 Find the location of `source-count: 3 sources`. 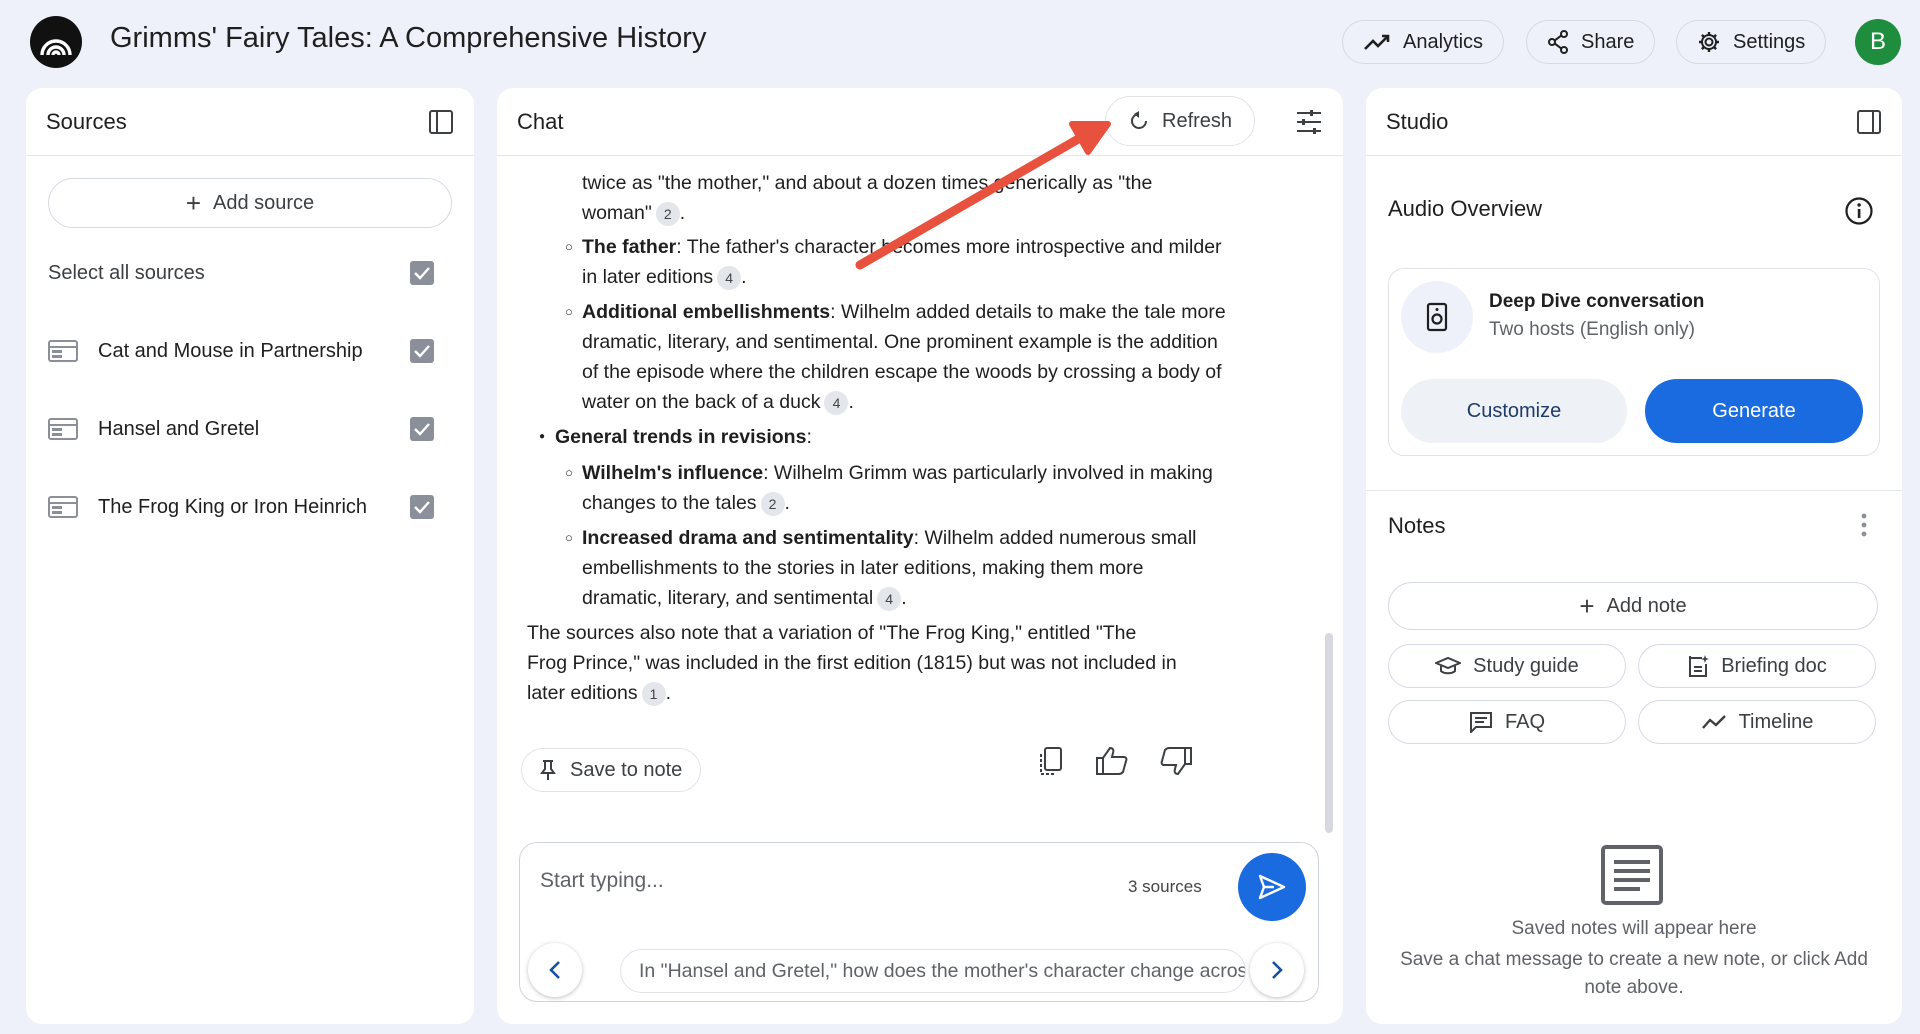

source-count: 3 sources is located at coordinates (1165, 886).